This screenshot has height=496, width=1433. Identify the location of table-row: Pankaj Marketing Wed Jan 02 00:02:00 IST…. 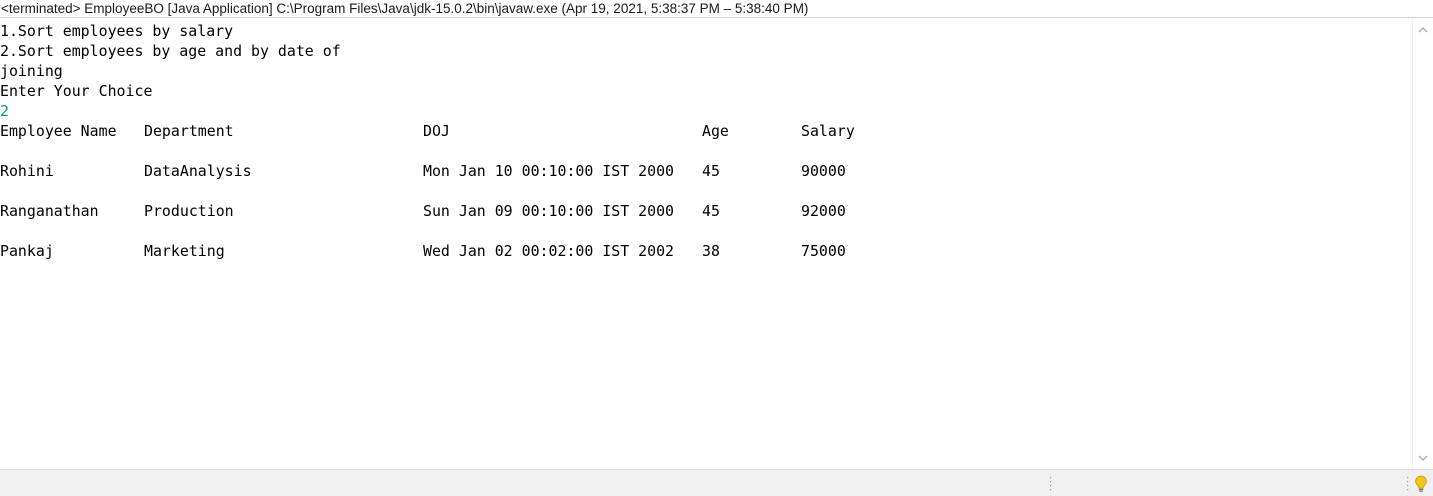
(706, 251).